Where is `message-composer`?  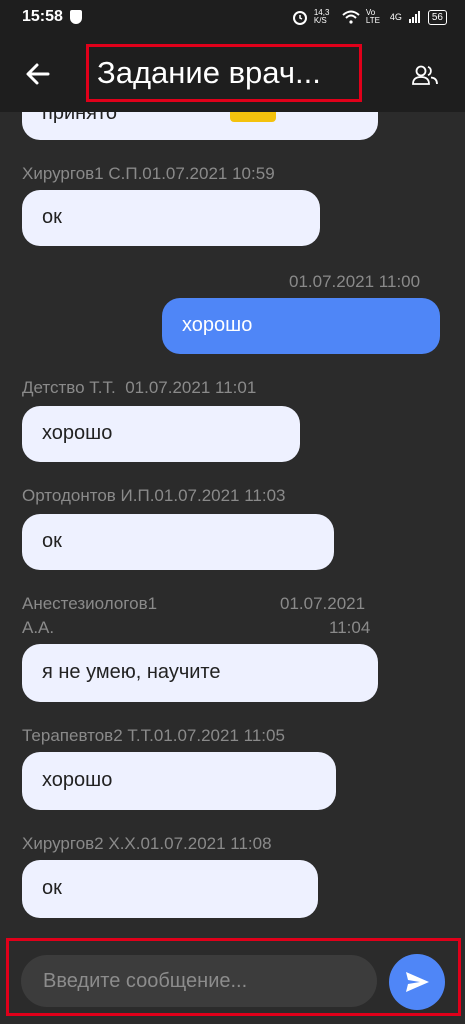
message-composer is located at coordinates (233, 977).